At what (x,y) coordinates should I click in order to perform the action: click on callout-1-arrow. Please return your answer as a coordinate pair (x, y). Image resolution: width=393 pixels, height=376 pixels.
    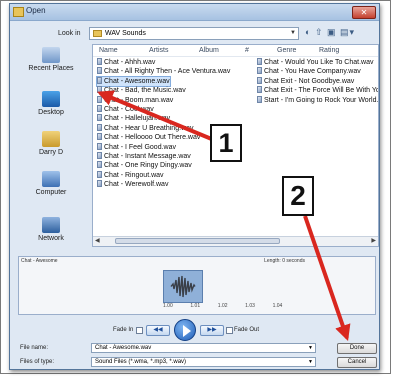
    Looking at the image, I should click on (156, 116).